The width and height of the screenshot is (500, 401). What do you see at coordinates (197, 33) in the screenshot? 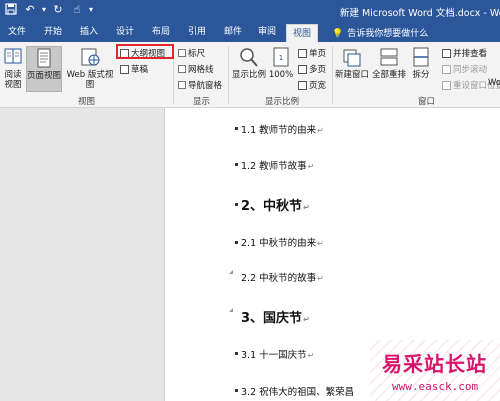
I see `tab-references: 引用` at bounding box center [197, 33].